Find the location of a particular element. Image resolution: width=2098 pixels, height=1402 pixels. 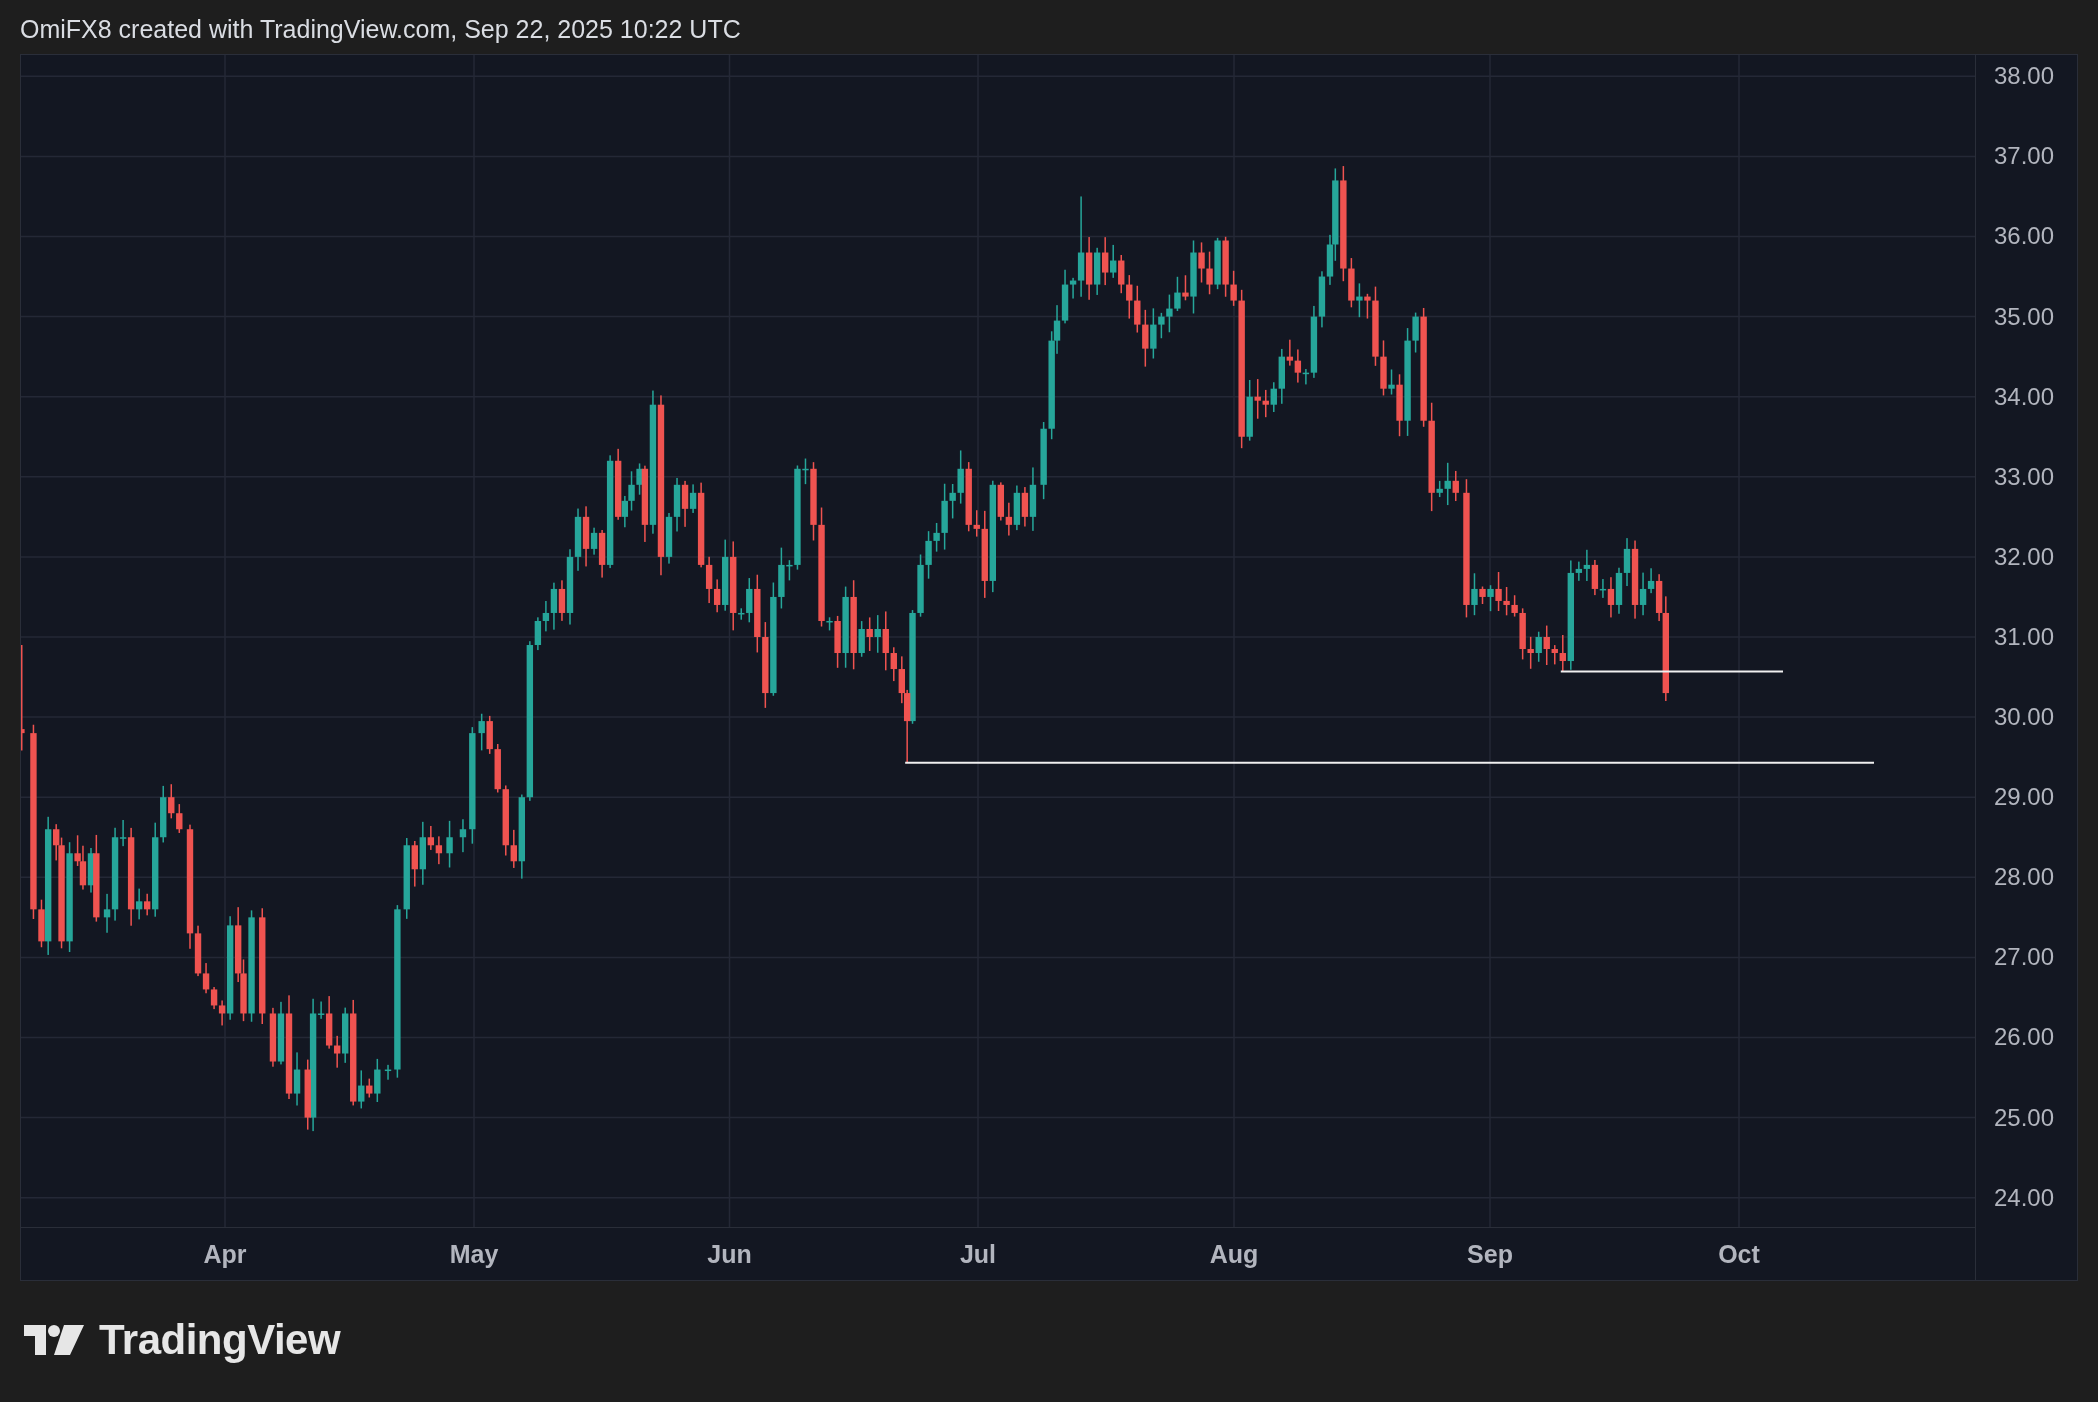

price-label: 29.00 is located at coordinates (2024, 797).